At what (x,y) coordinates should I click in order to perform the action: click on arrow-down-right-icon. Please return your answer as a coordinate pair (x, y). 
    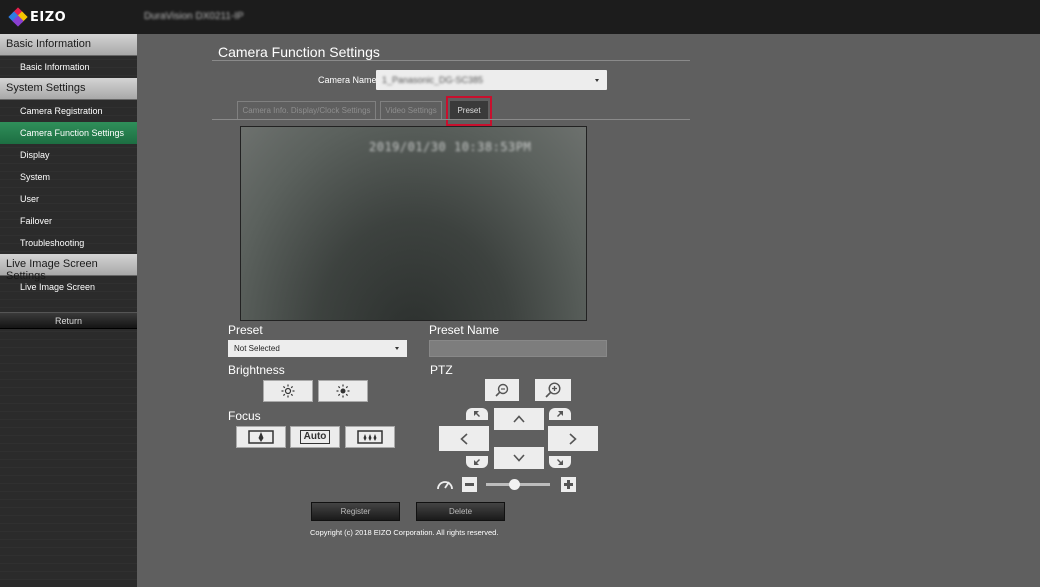
    Looking at the image, I should click on (560, 462).